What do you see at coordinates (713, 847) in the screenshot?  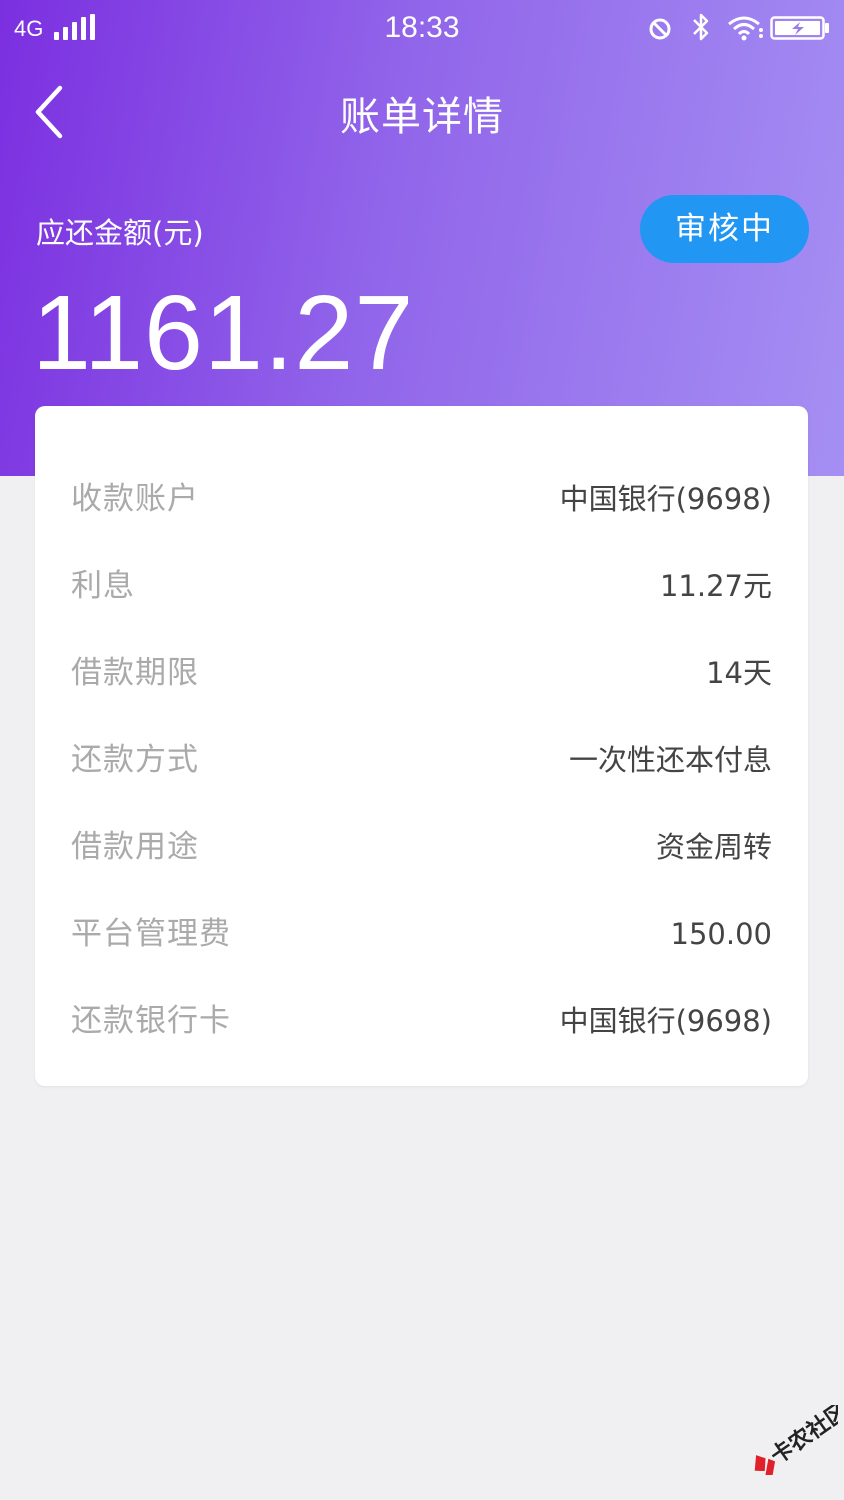 I see `detail-value: 资金周转` at bounding box center [713, 847].